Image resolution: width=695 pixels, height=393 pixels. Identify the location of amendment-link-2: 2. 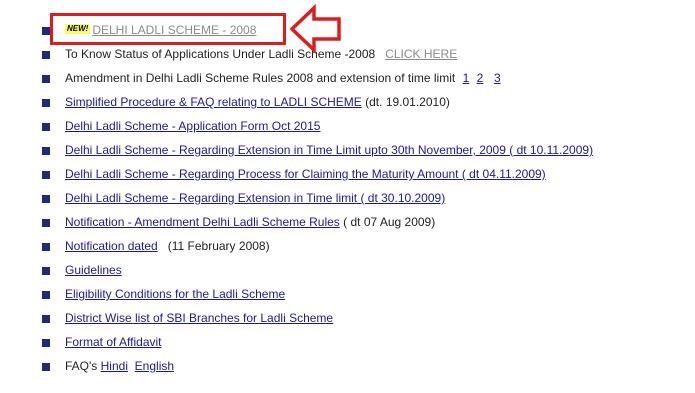
(480, 78).